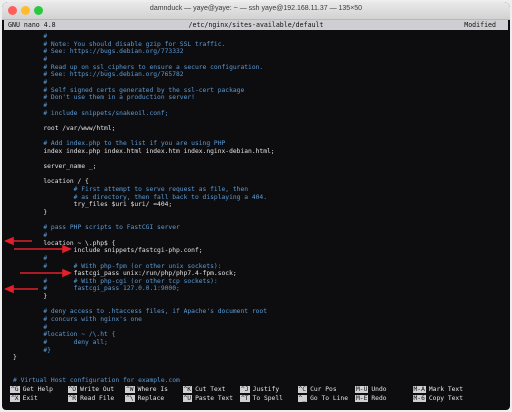 Image resolution: width=512 pixels, height=412 pixels. What do you see at coordinates (445, 389) in the screenshot?
I see `shortcut-label: Mark Text` at bounding box center [445, 389].